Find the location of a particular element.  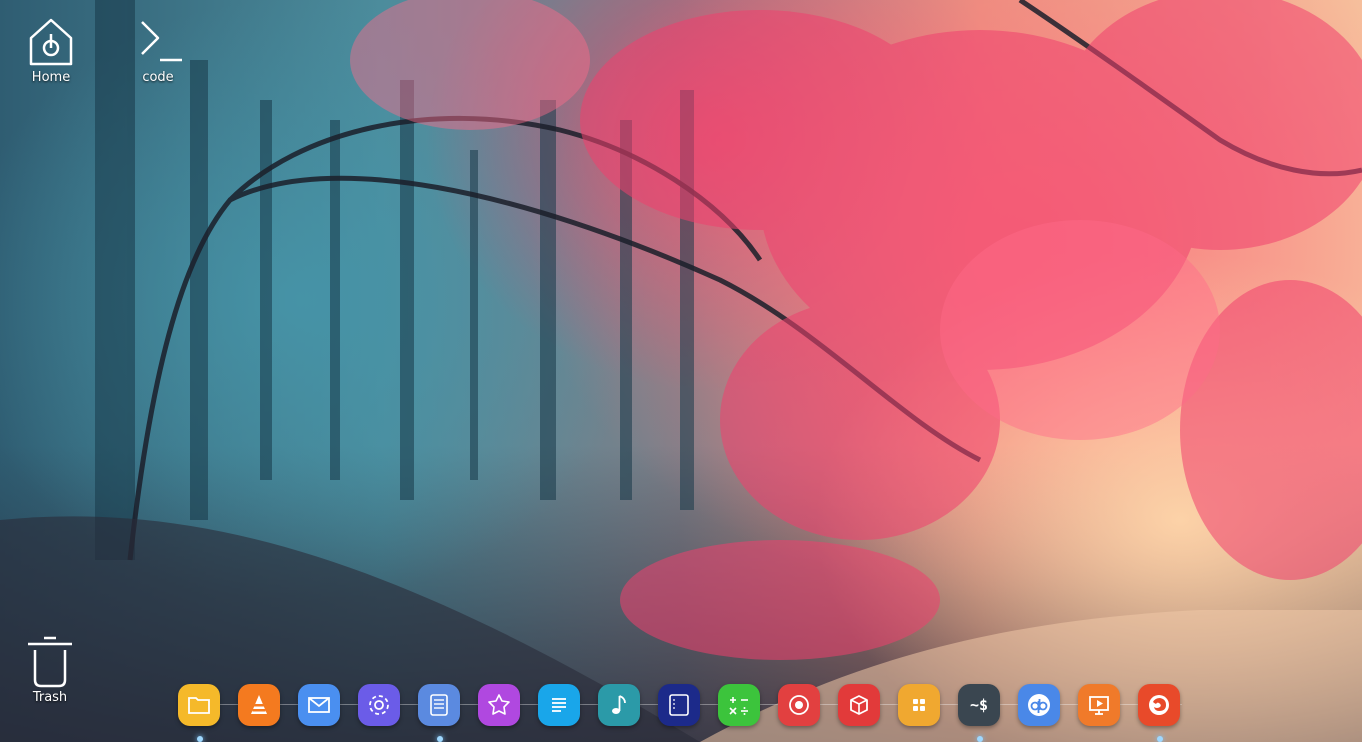

dock-item-music is located at coordinates (619, 705).